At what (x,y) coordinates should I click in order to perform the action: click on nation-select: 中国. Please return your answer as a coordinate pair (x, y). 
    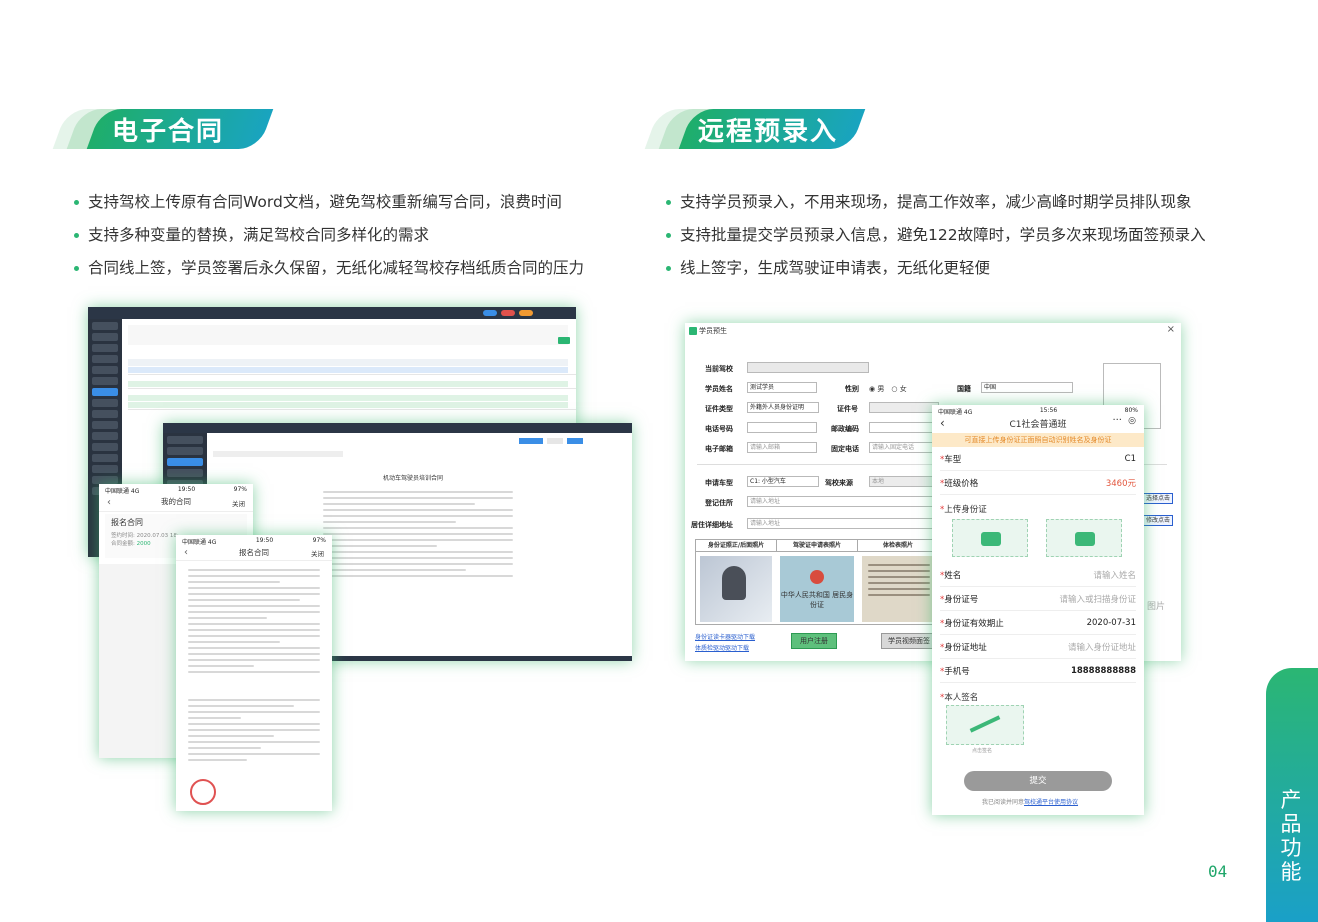
    Looking at the image, I should click on (1027, 387).